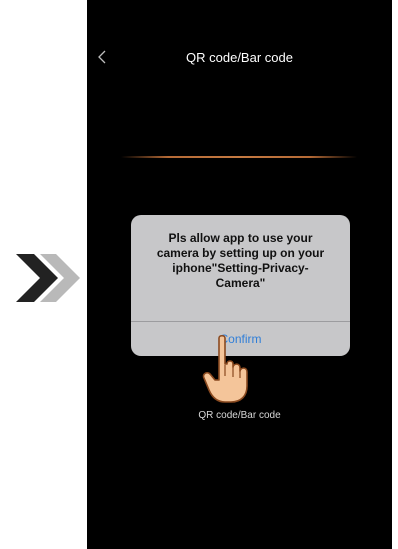  What do you see at coordinates (239, 415) in the screenshot?
I see `scan-hint-label: QR code/Bar code` at bounding box center [239, 415].